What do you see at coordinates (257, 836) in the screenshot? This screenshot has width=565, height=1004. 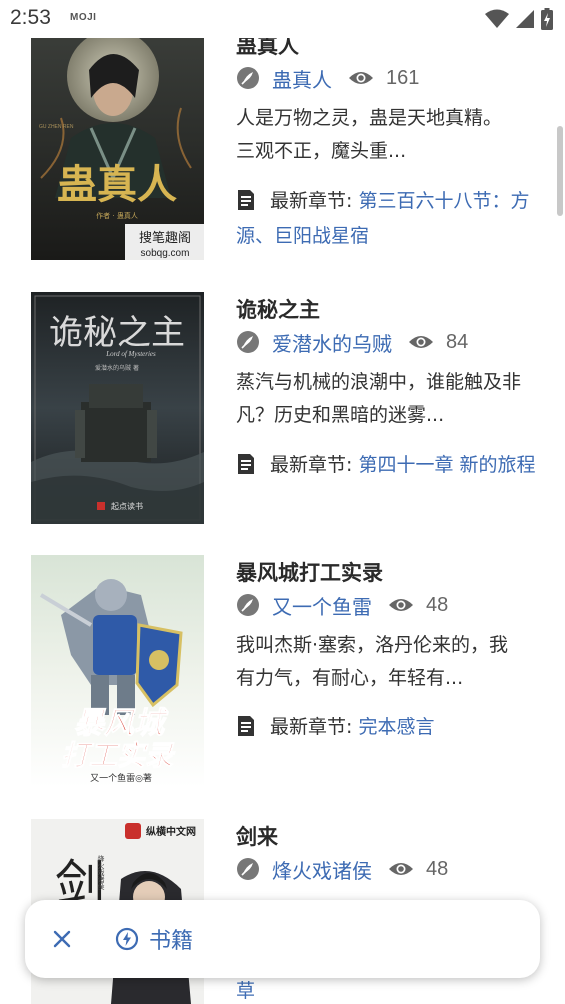 I see `book-title: 剑来` at bounding box center [257, 836].